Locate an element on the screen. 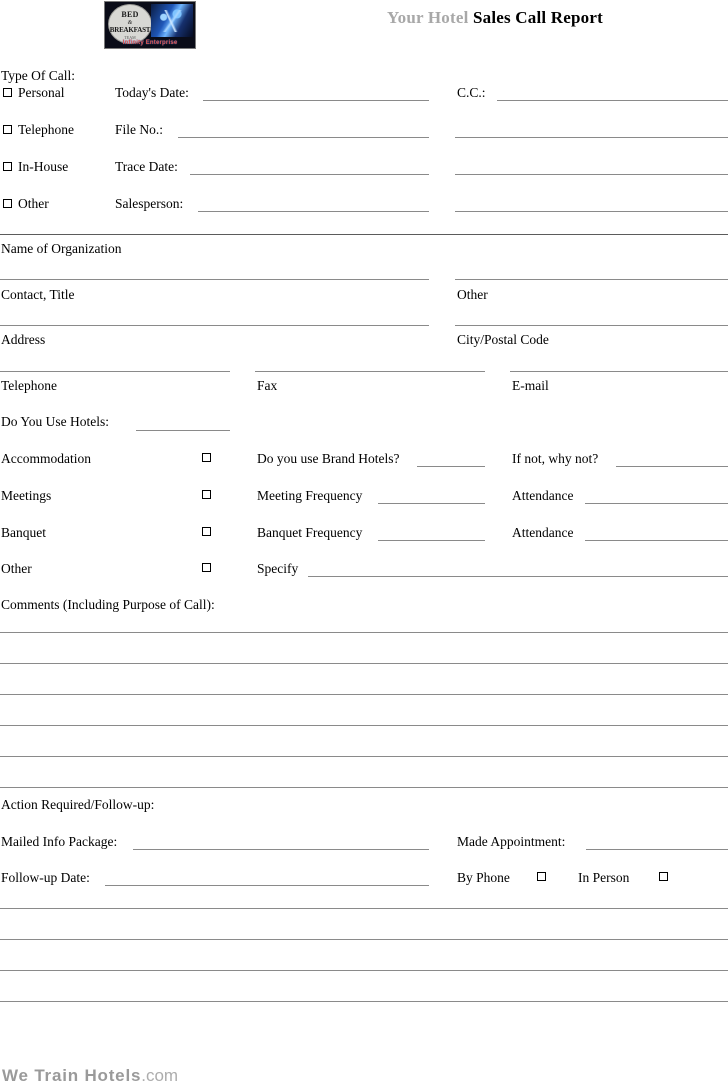  checkbox-banquet is located at coordinates (206, 531).